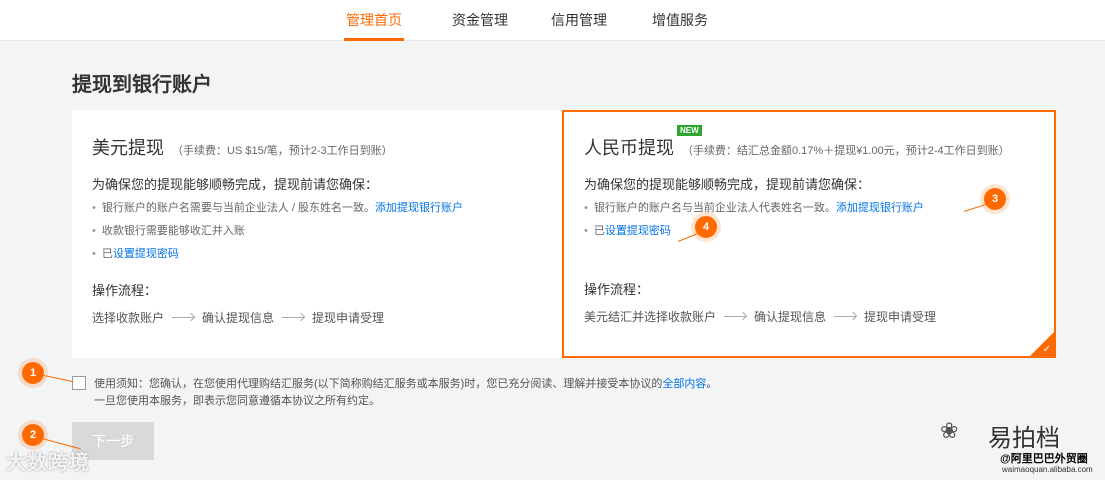 Image resolution: width=1105 pixels, height=480 pixels. I want to click on tab-credit: 信用管理, so click(579, 20).